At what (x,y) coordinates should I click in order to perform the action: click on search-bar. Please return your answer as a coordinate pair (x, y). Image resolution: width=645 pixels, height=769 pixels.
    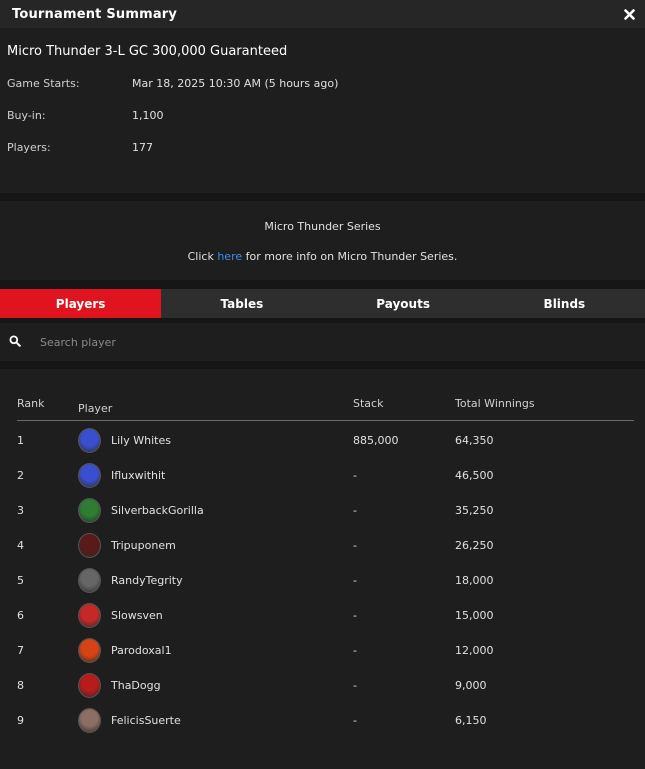
    Looking at the image, I should click on (322, 342).